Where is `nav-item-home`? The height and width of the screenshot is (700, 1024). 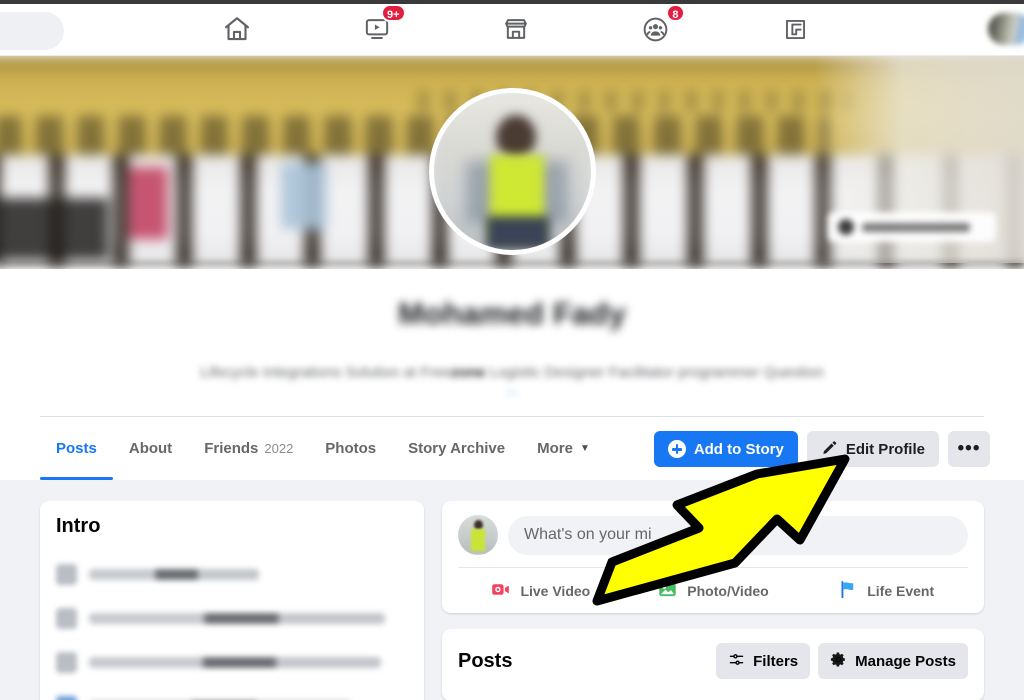 nav-item-home is located at coordinates (237, 29).